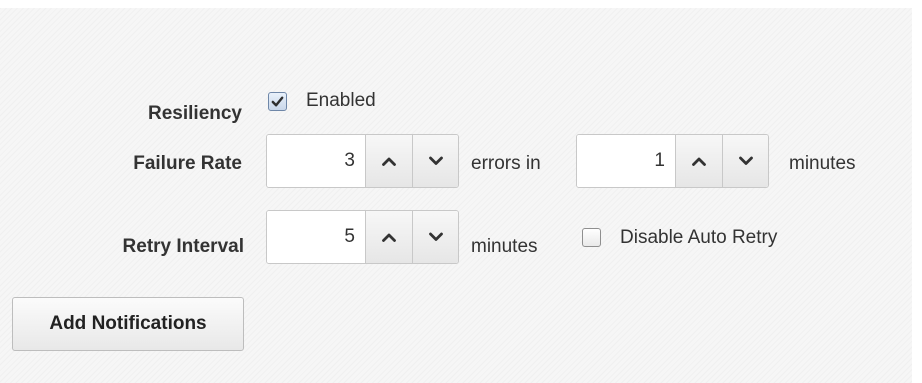 The width and height of the screenshot is (922, 383). I want to click on checkmark-icon, so click(277, 101).